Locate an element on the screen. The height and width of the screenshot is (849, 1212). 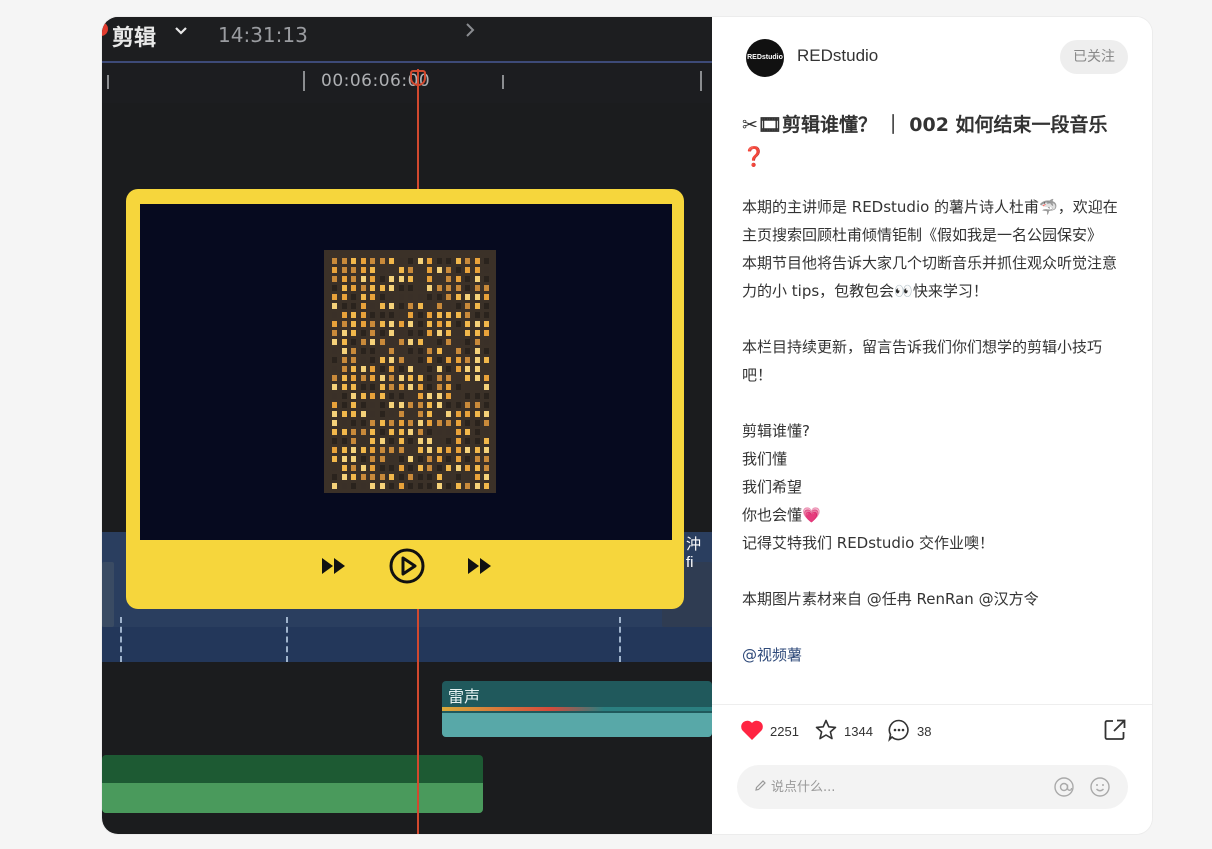
avatar: REDstudio is located at coordinates (765, 58).